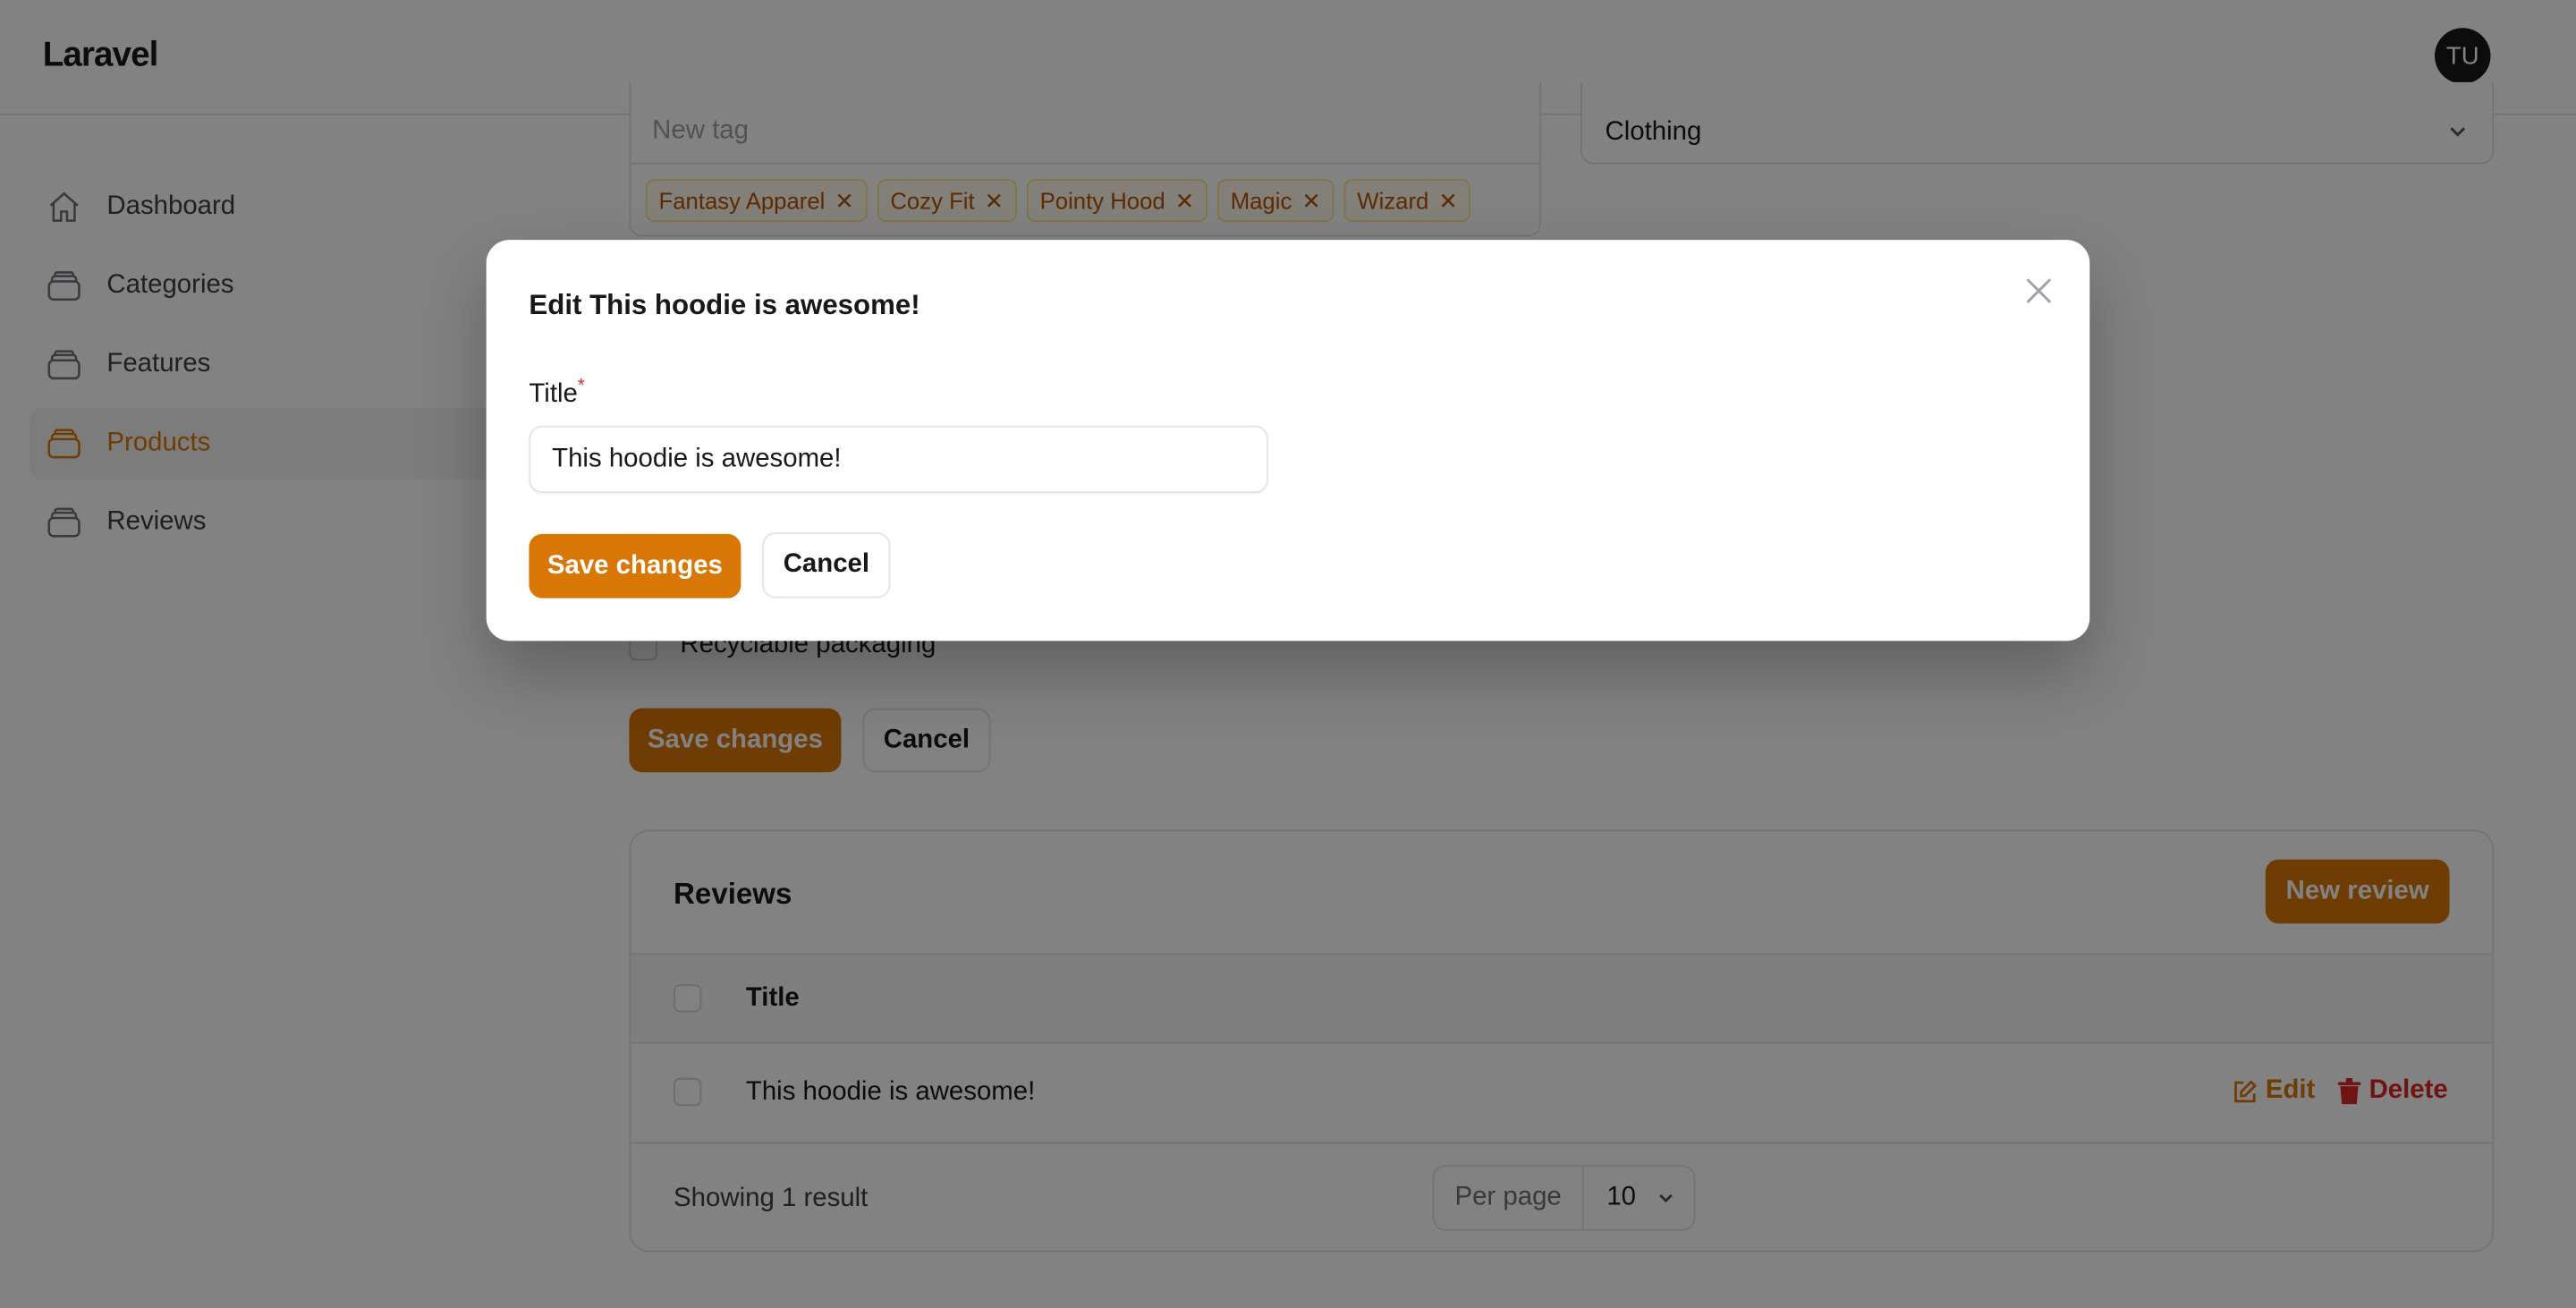 This screenshot has width=2576, height=1308. I want to click on close-icon, so click(2039, 291).